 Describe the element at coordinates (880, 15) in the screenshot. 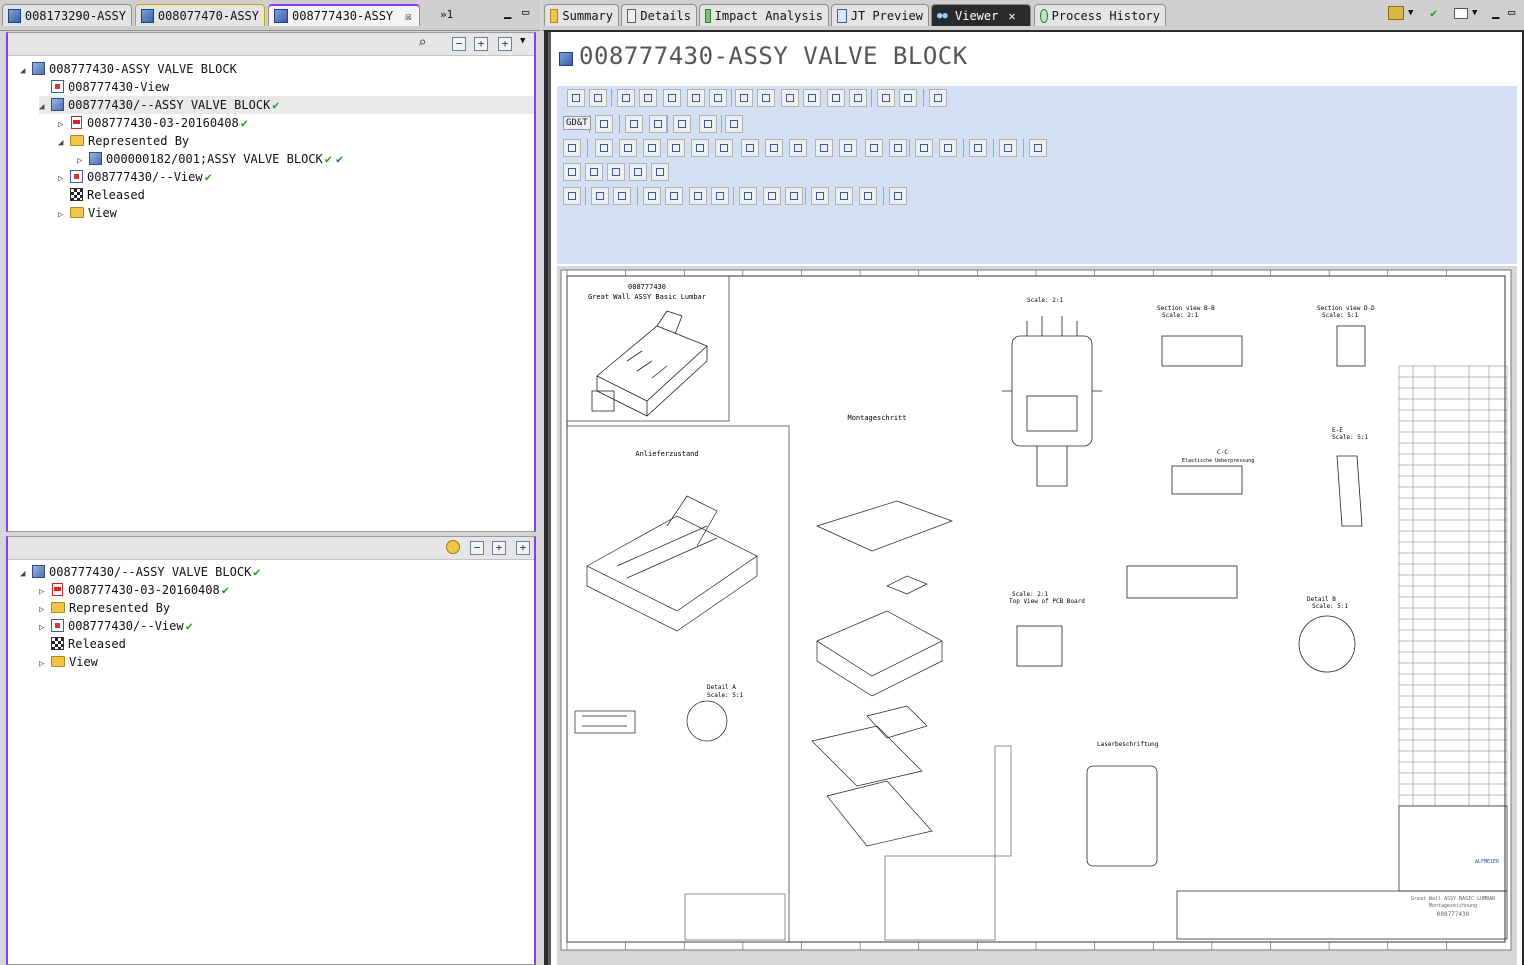

I see `tab-jt-preview: JT Preview` at that location.